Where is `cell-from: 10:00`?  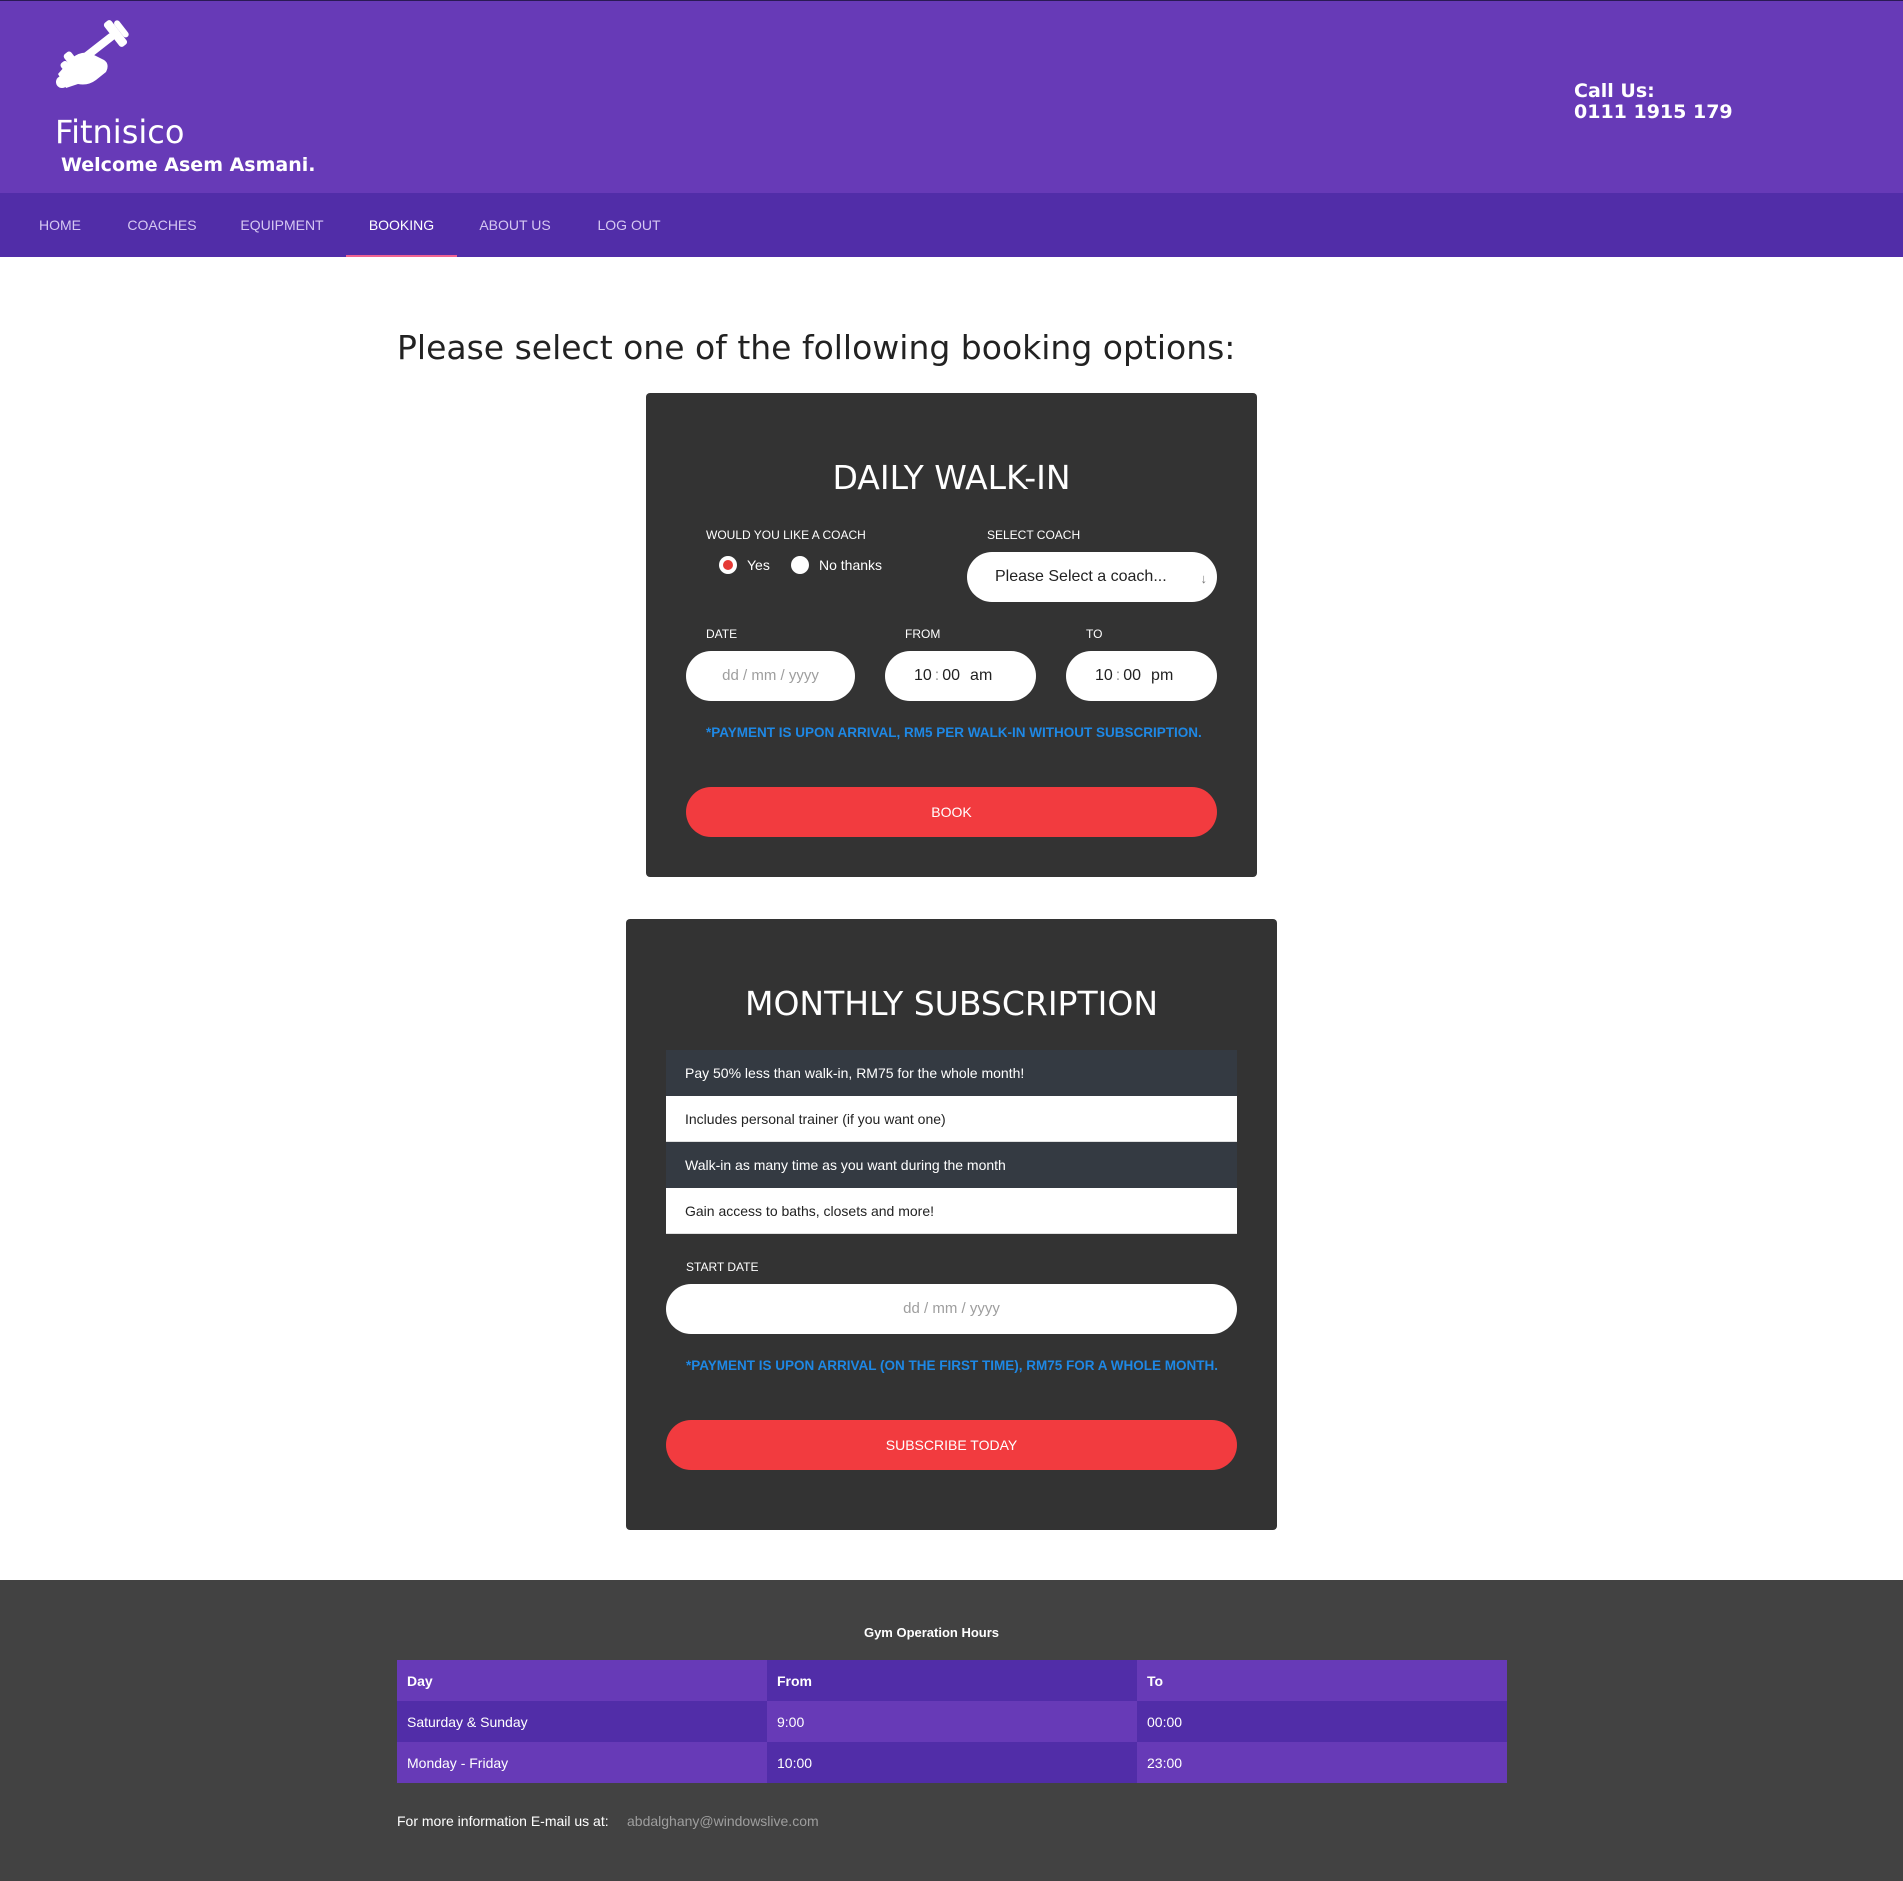 cell-from: 10:00 is located at coordinates (952, 1762).